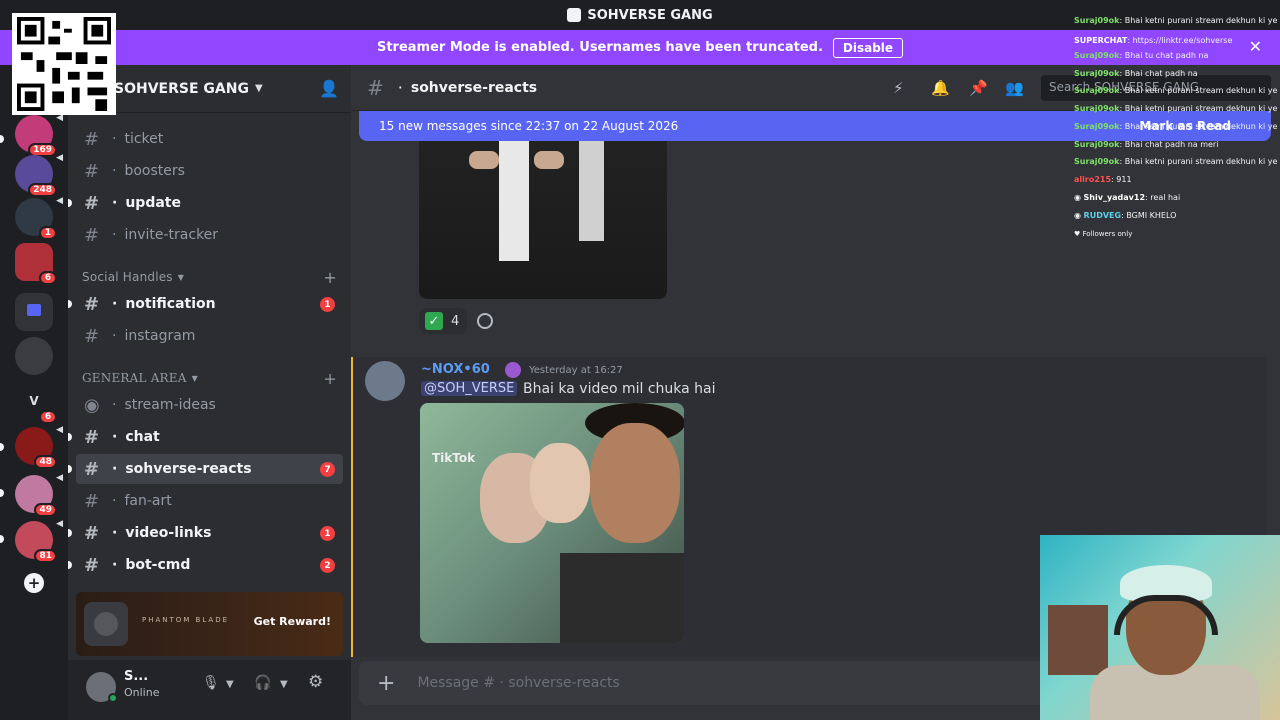  Describe the element at coordinates (205, 565) in the screenshot. I see `channel-bot-cmd: # · bot-cmd 2` at that location.